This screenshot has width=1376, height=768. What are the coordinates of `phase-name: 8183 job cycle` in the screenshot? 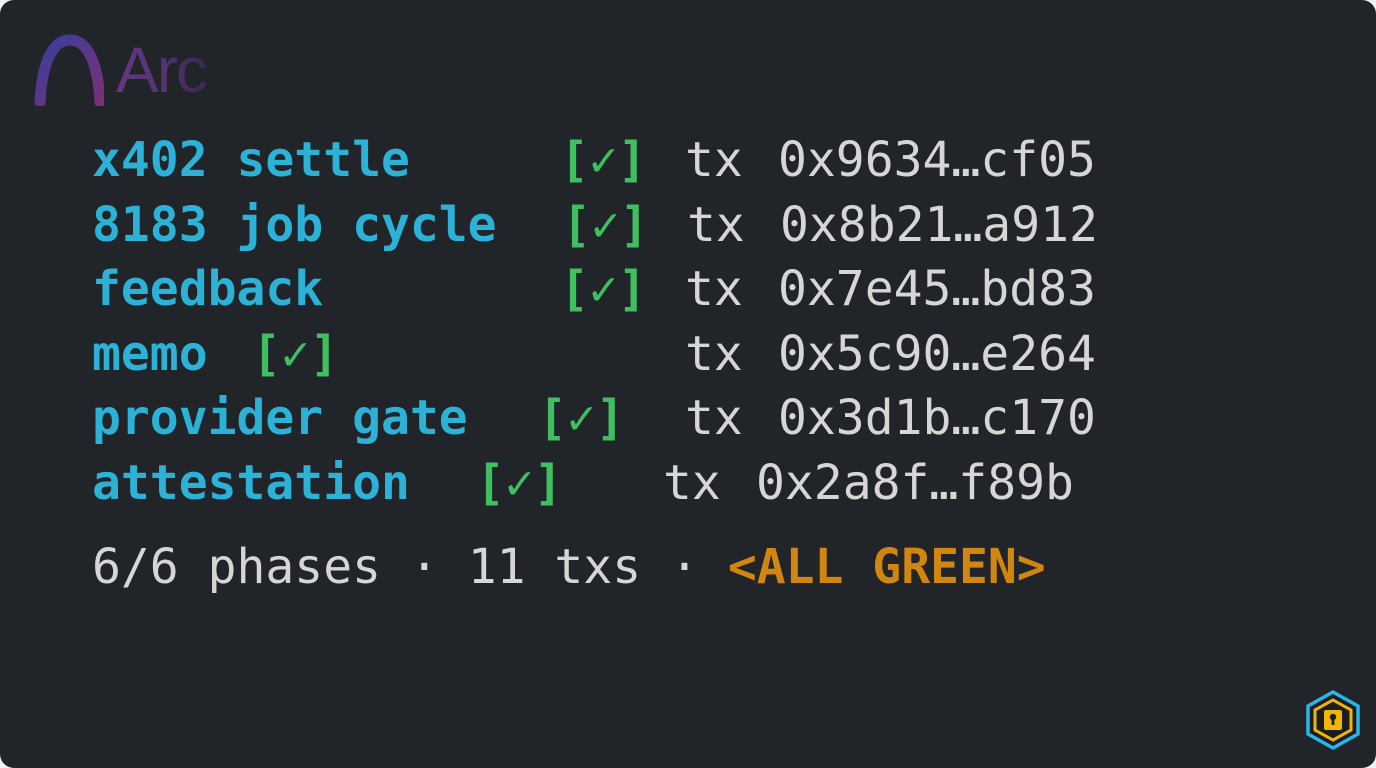 It's located at (294, 224).